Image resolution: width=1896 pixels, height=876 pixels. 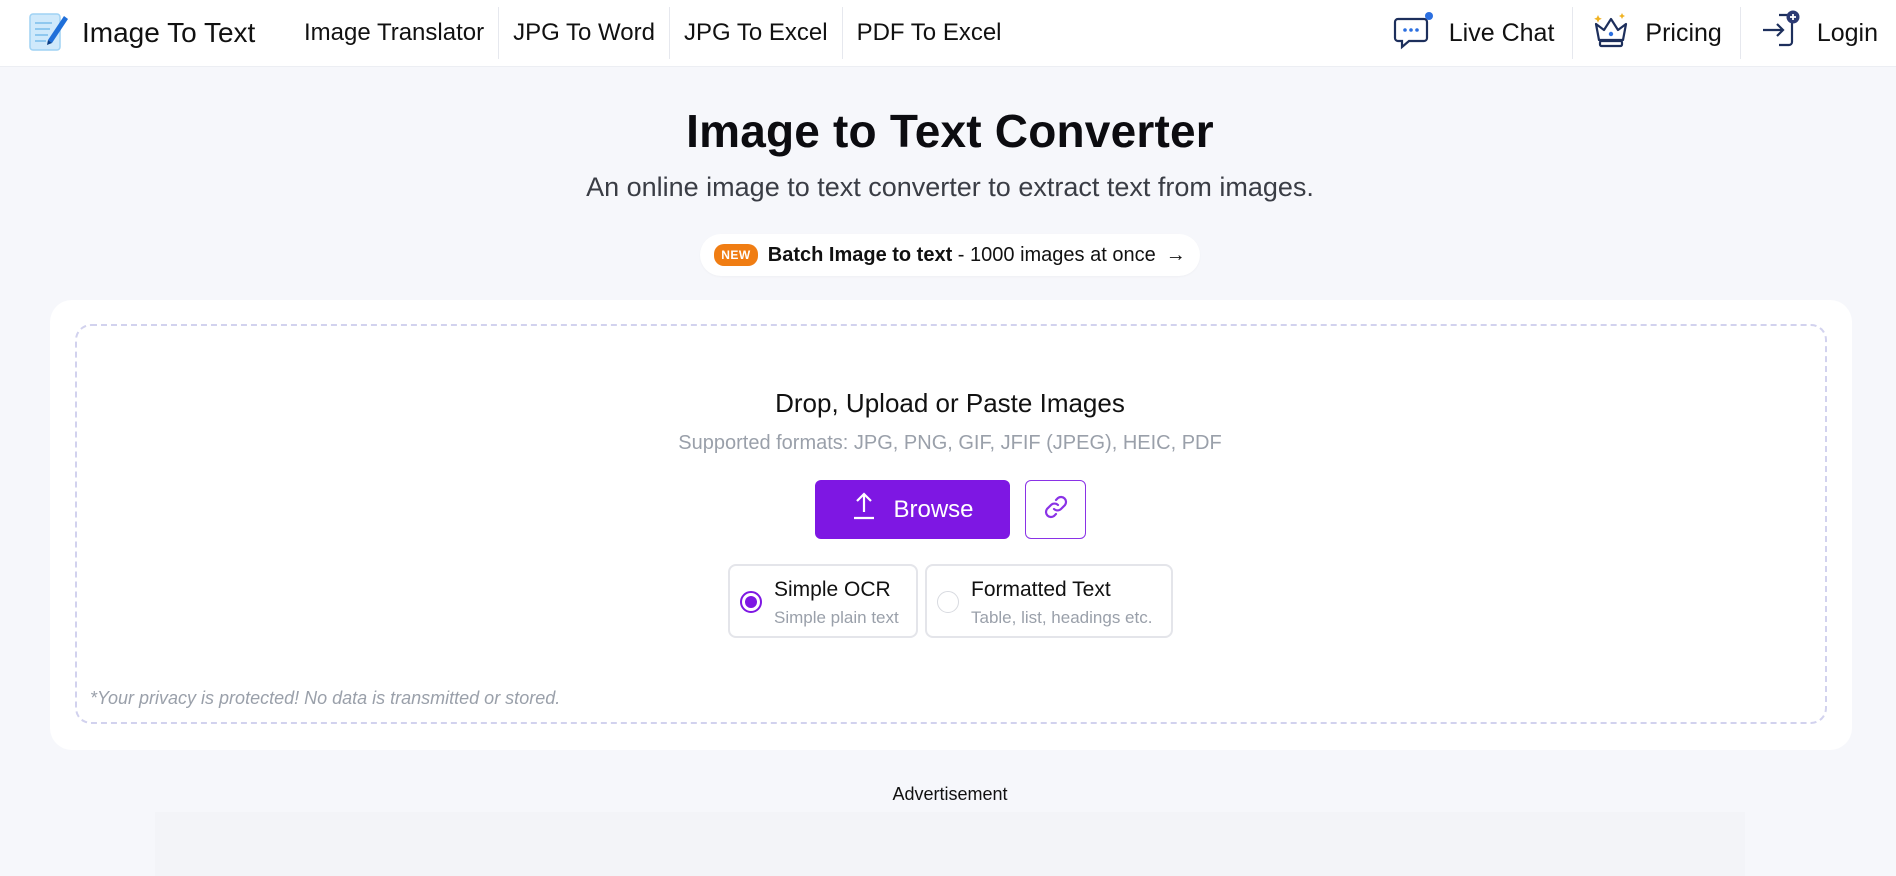 I want to click on paste-url-button, so click(x=1055, y=509).